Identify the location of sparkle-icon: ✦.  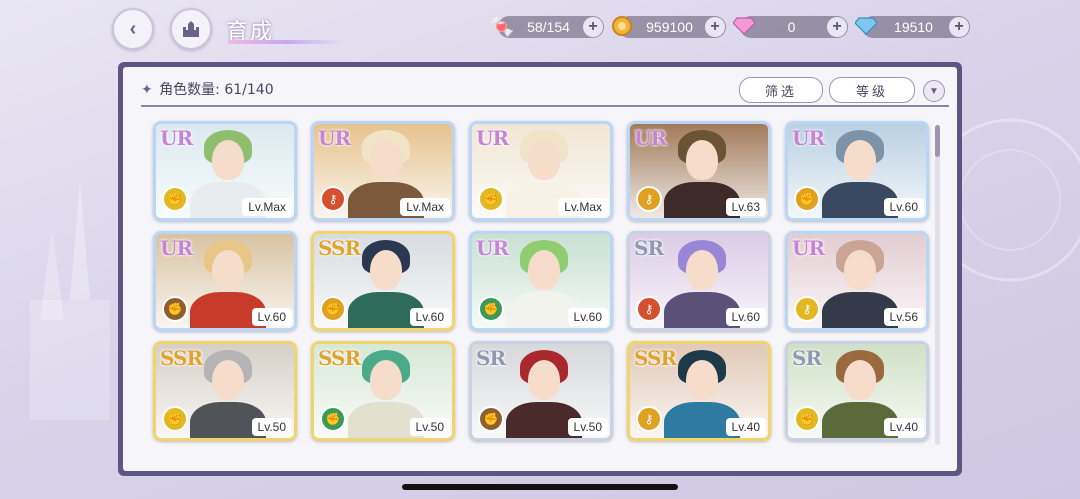
(147, 90).